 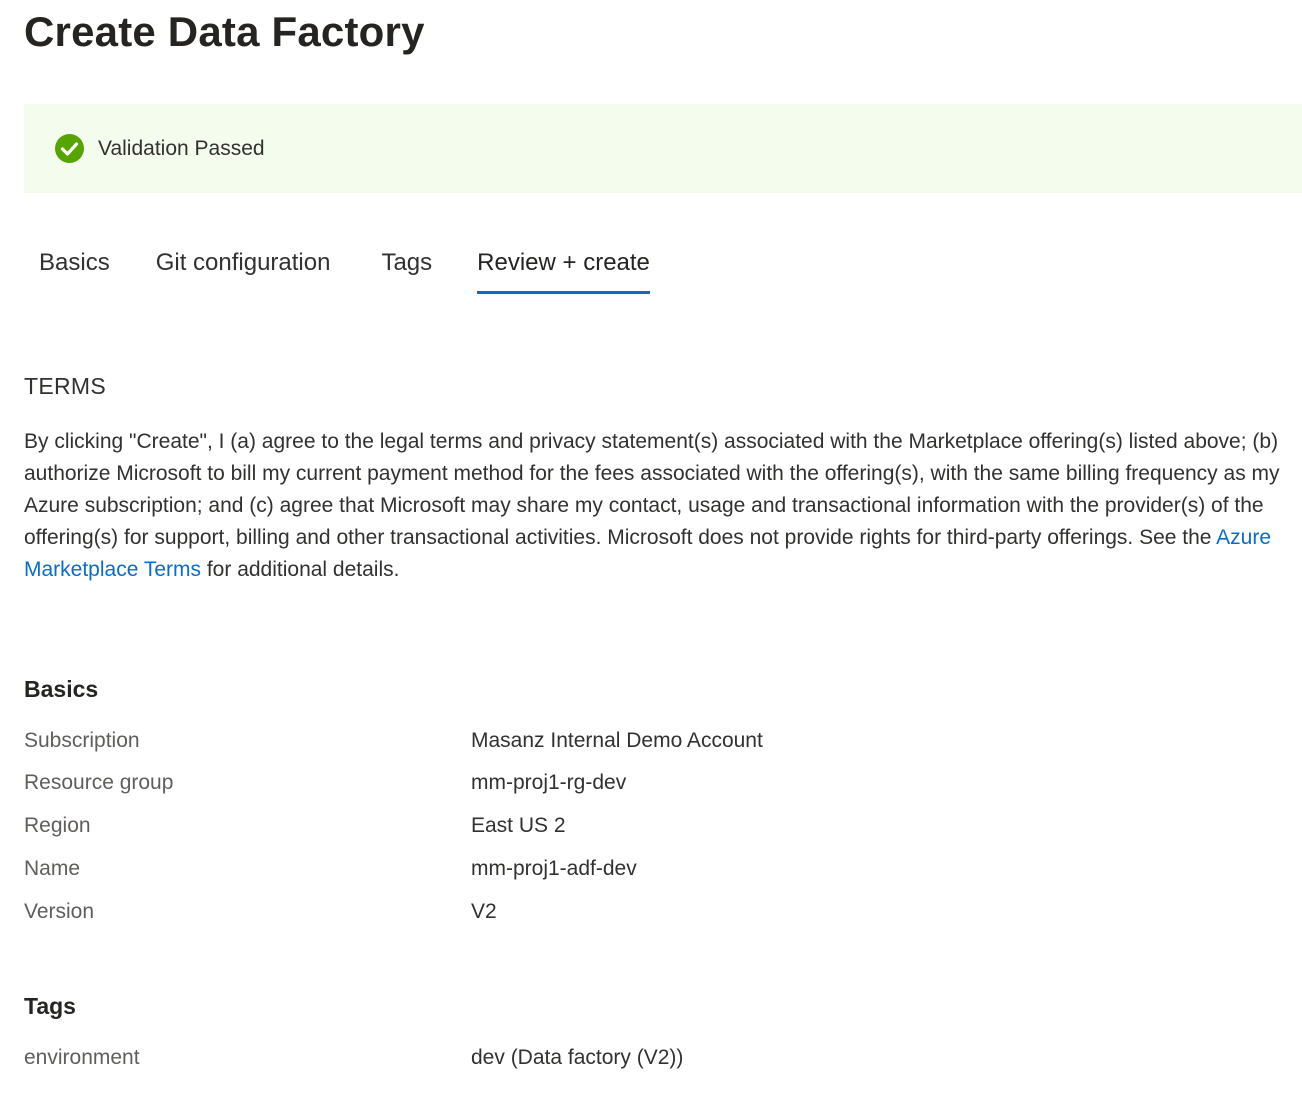 What do you see at coordinates (69, 148) in the screenshot?
I see `check-circle-icon` at bounding box center [69, 148].